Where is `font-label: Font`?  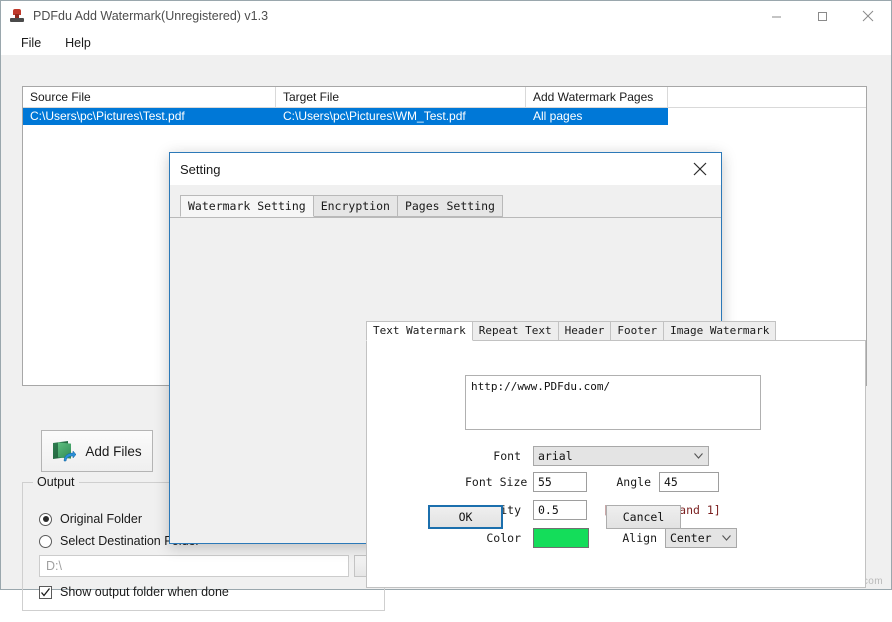 font-label: Font is located at coordinates (507, 456).